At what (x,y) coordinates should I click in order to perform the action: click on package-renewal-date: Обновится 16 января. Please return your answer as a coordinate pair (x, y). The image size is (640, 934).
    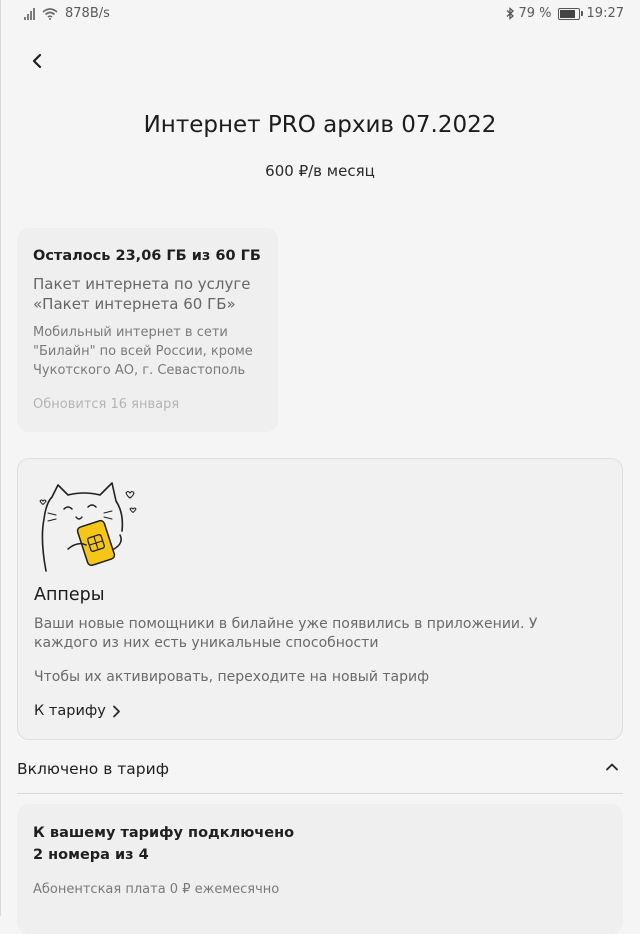
    Looking at the image, I should click on (106, 404).